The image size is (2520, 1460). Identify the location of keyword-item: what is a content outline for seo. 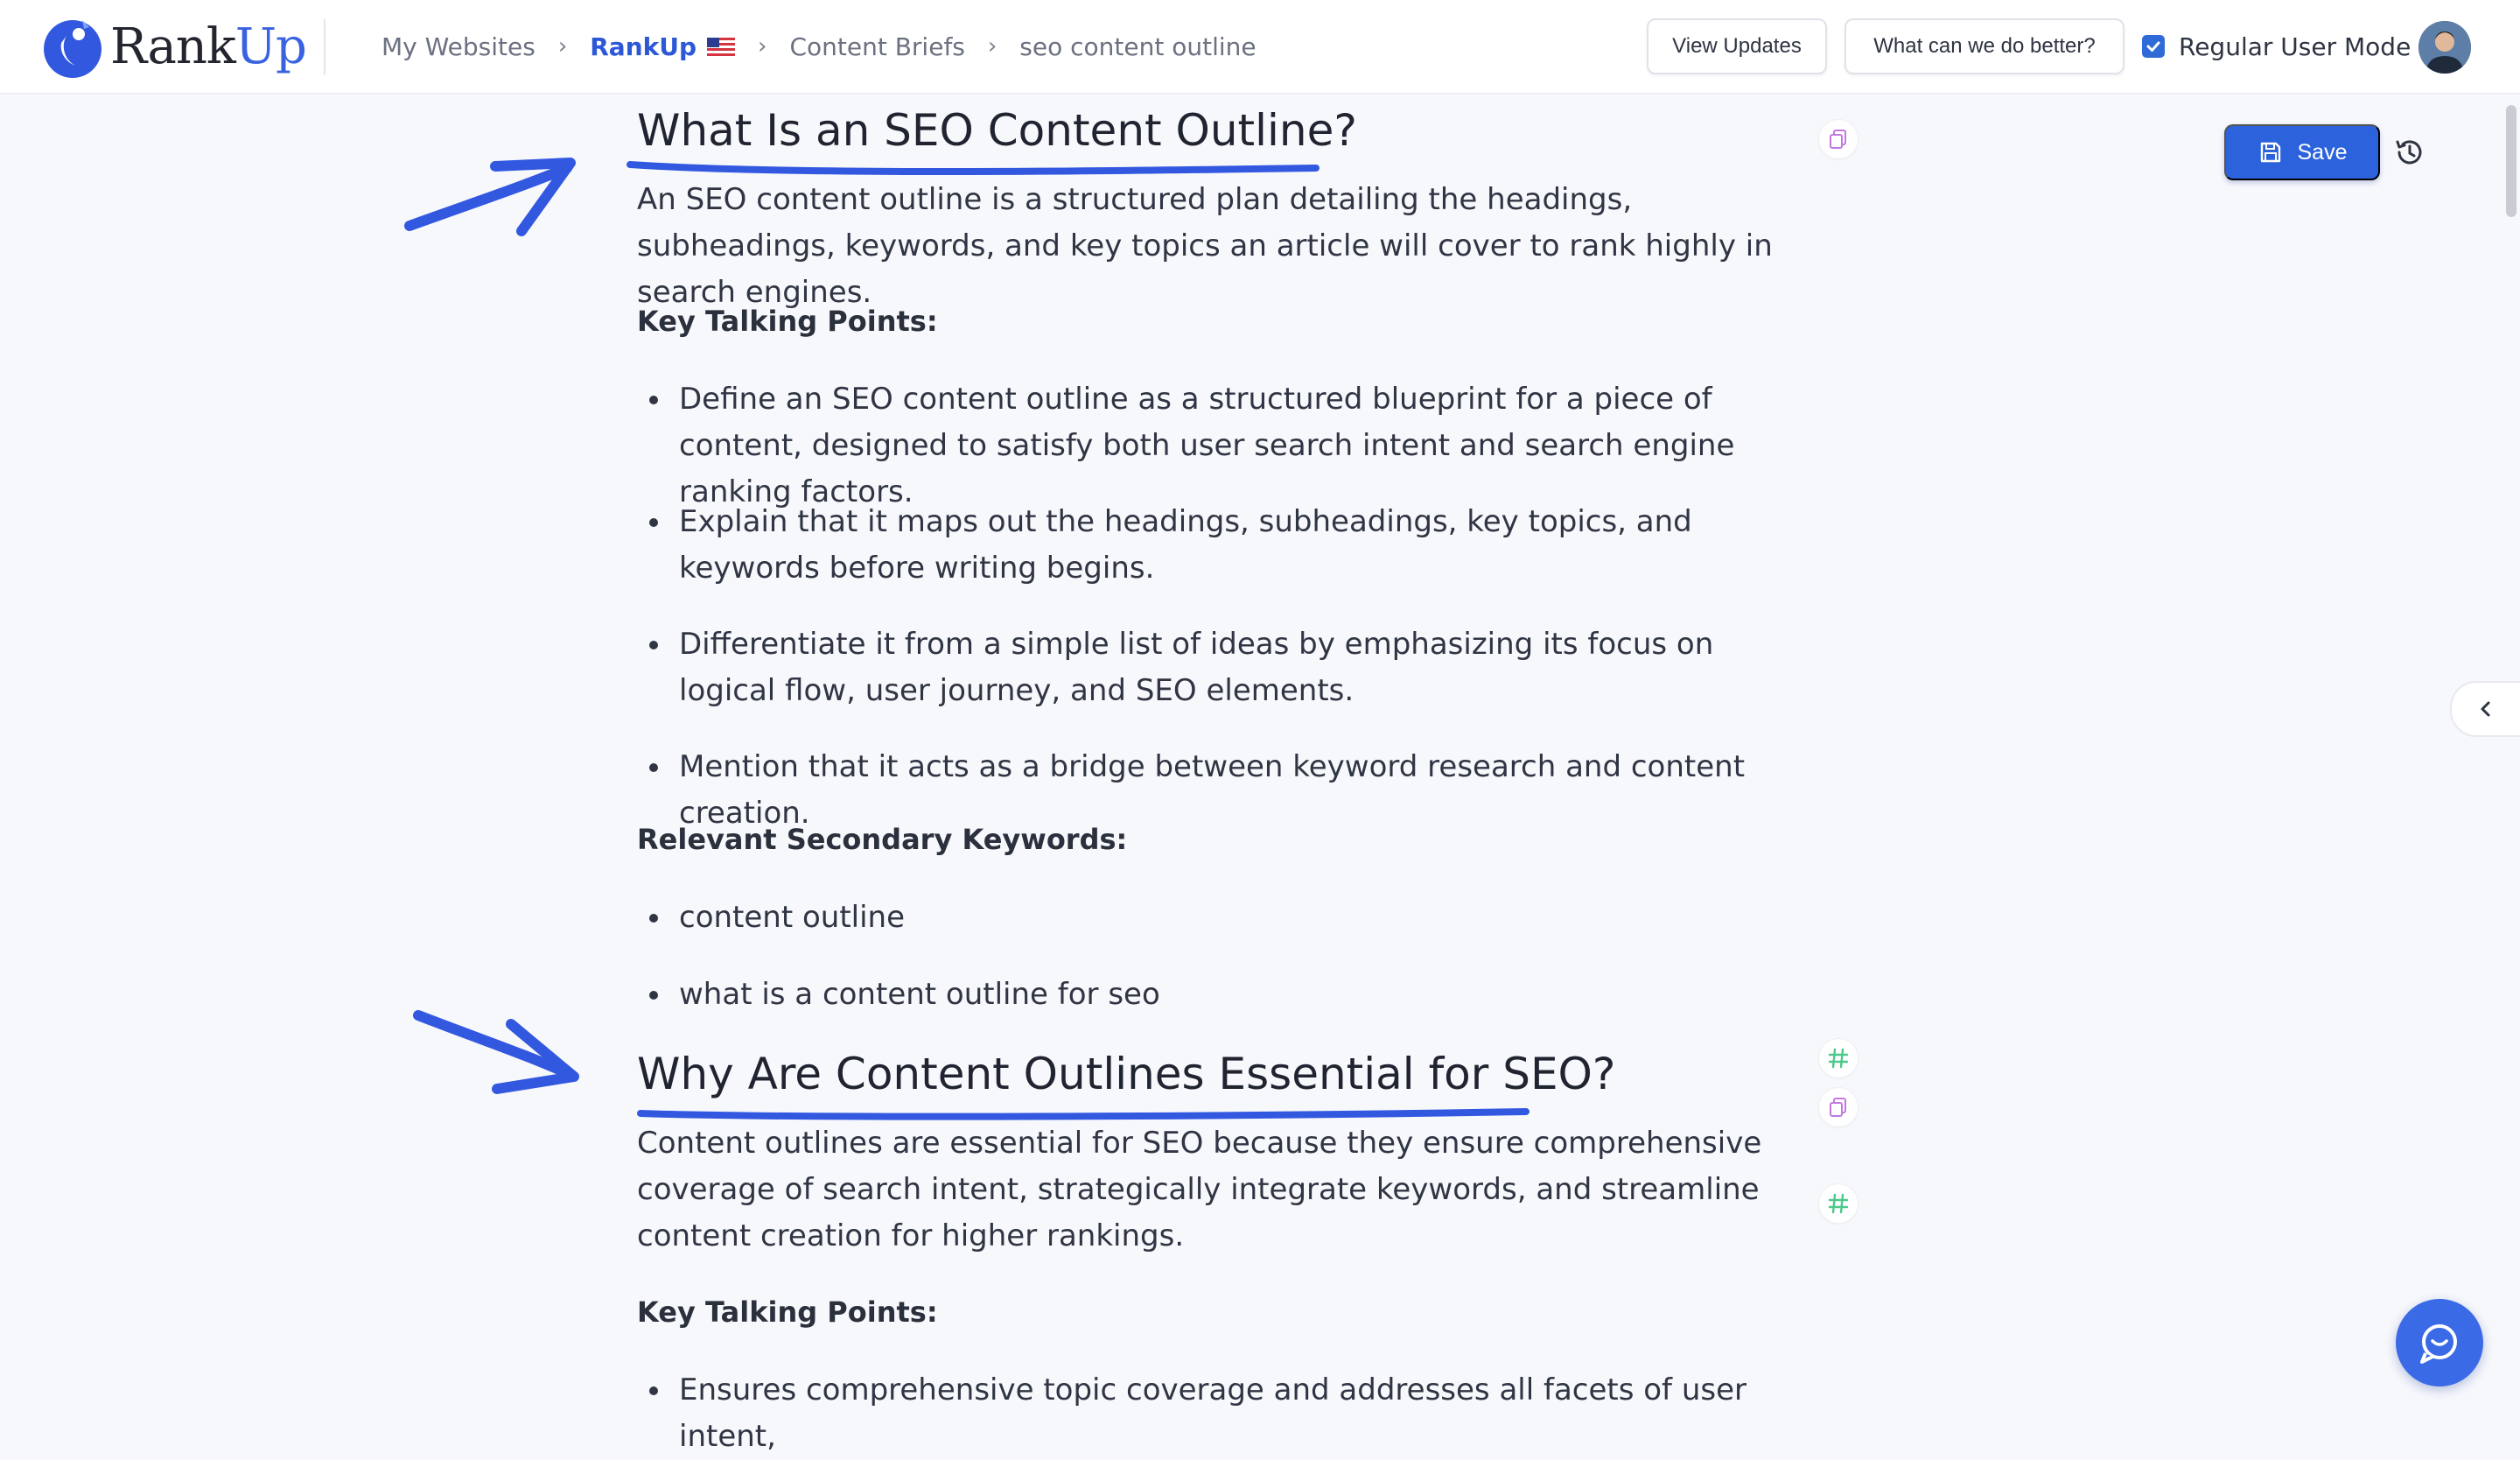
(1223, 995).